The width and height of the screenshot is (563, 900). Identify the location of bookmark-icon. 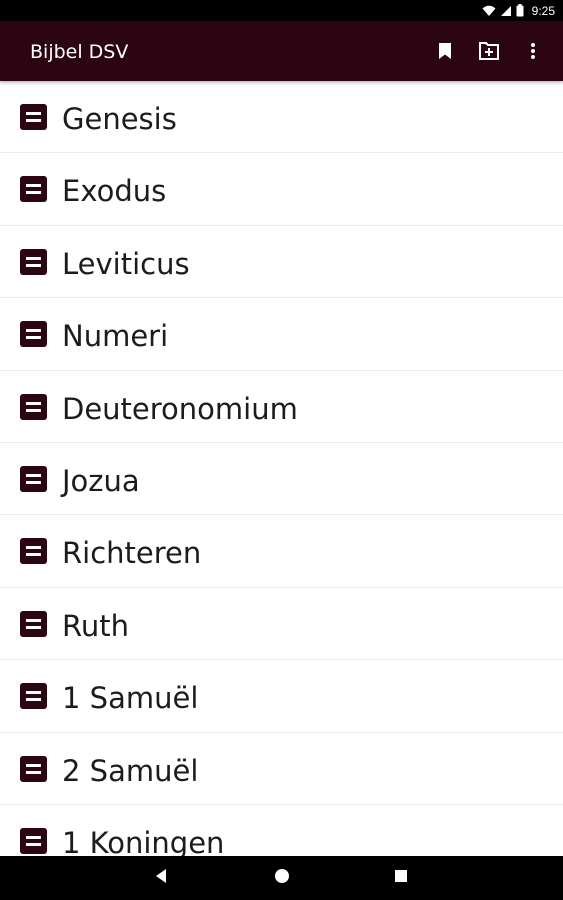
(445, 51).